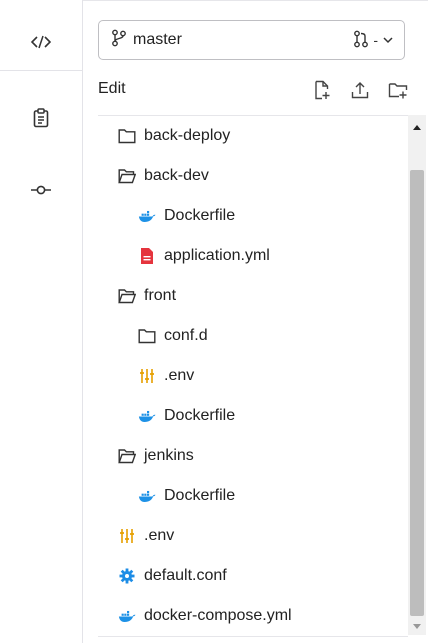 This screenshot has height=643, width=428. I want to click on gear-icon, so click(127, 576).